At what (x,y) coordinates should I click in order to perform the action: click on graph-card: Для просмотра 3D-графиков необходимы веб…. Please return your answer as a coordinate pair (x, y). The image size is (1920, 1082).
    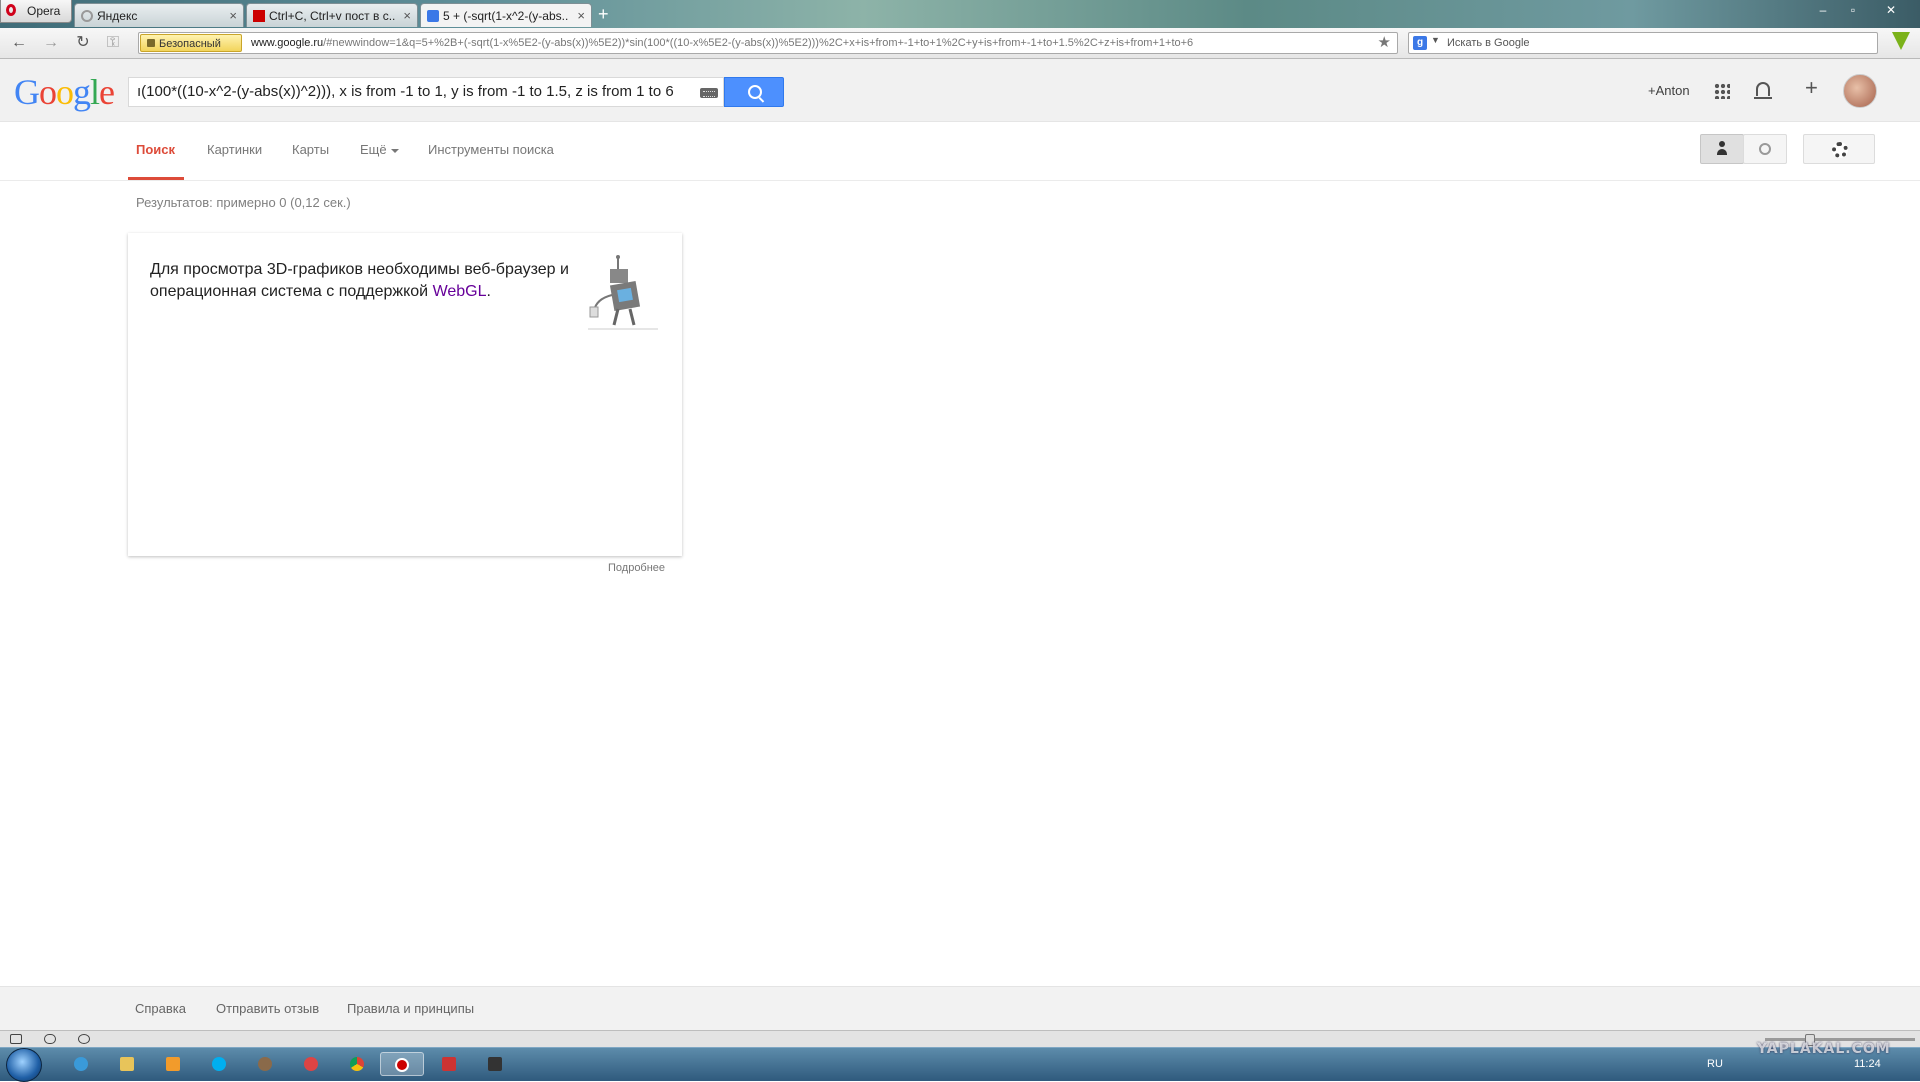
    Looking at the image, I should click on (405, 394).